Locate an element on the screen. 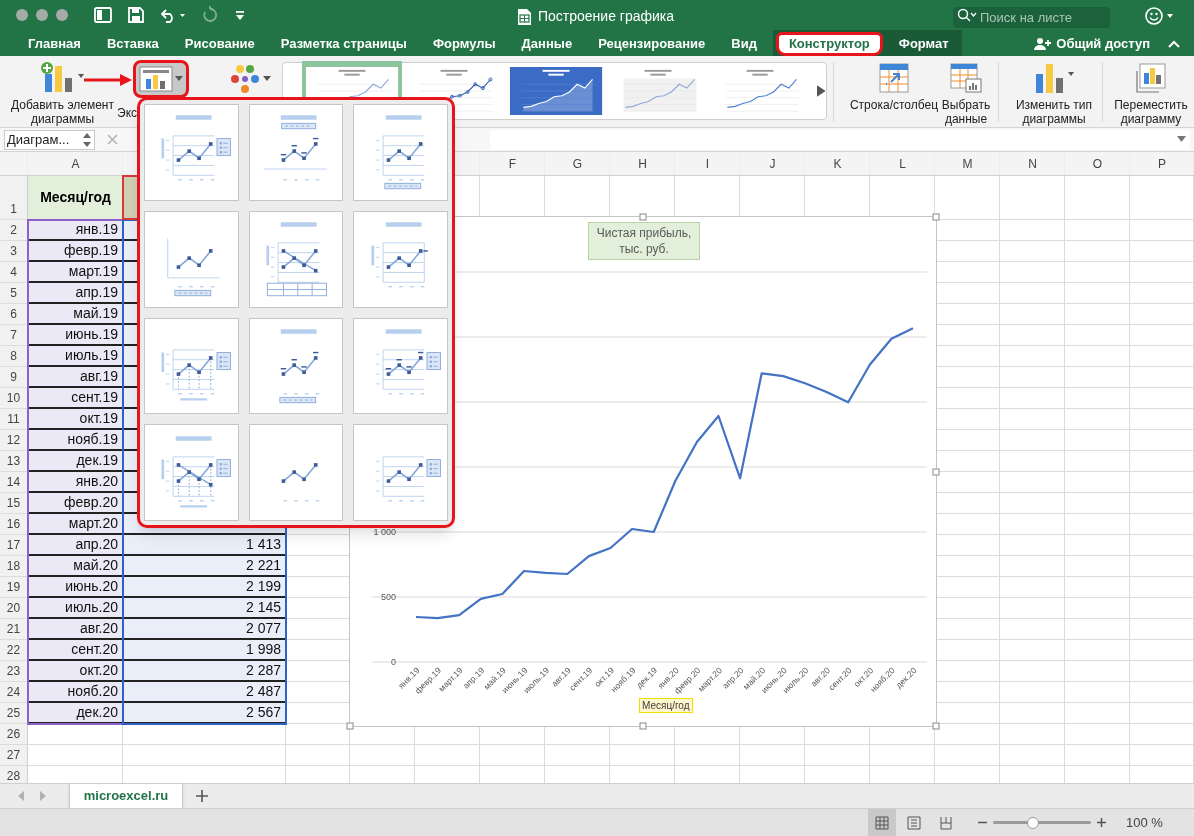  add-sheet-icon is located at coordinates (202, 796).